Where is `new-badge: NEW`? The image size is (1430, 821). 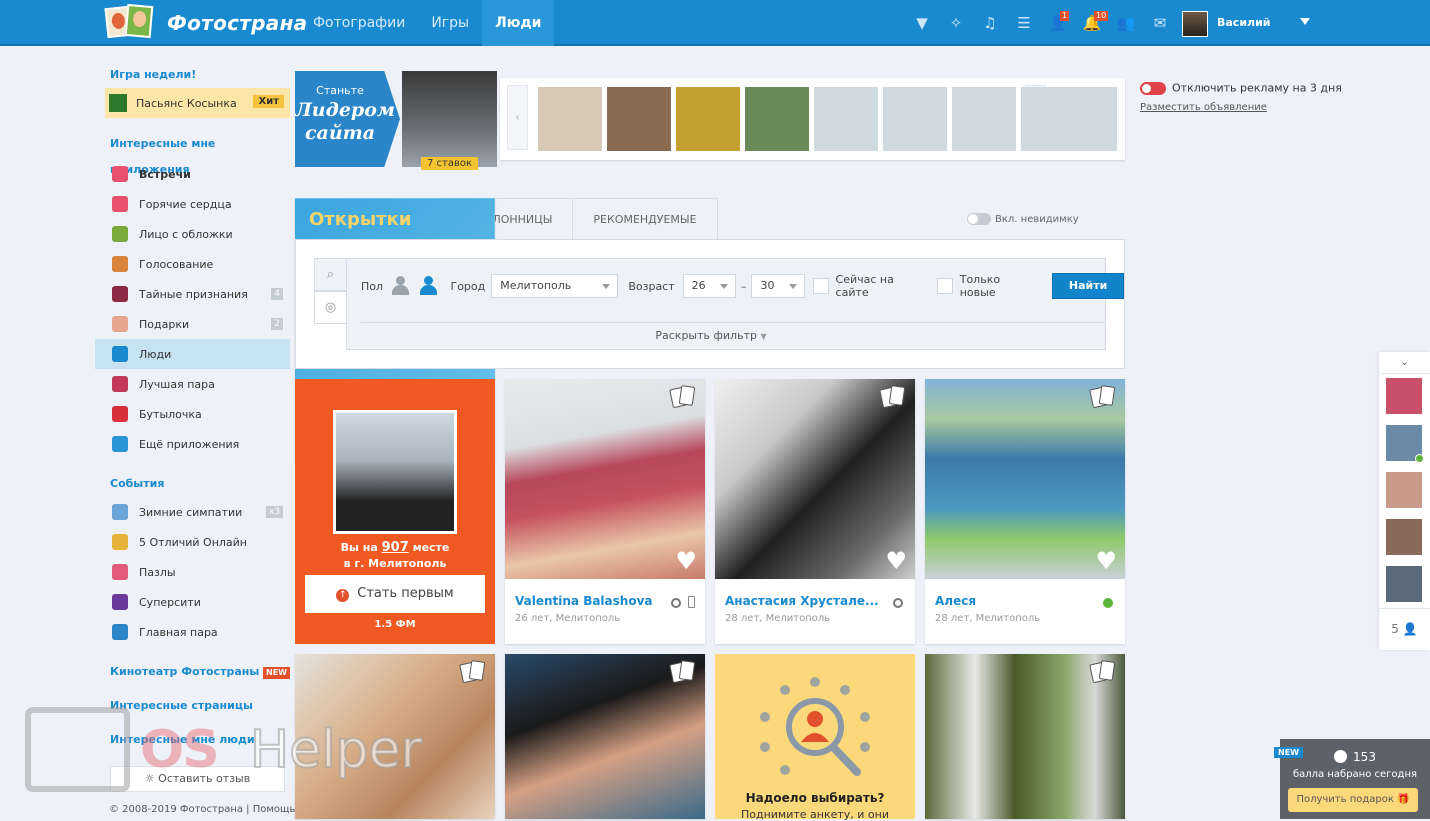 new-badge: NEW is located at coordinates (276, 673).